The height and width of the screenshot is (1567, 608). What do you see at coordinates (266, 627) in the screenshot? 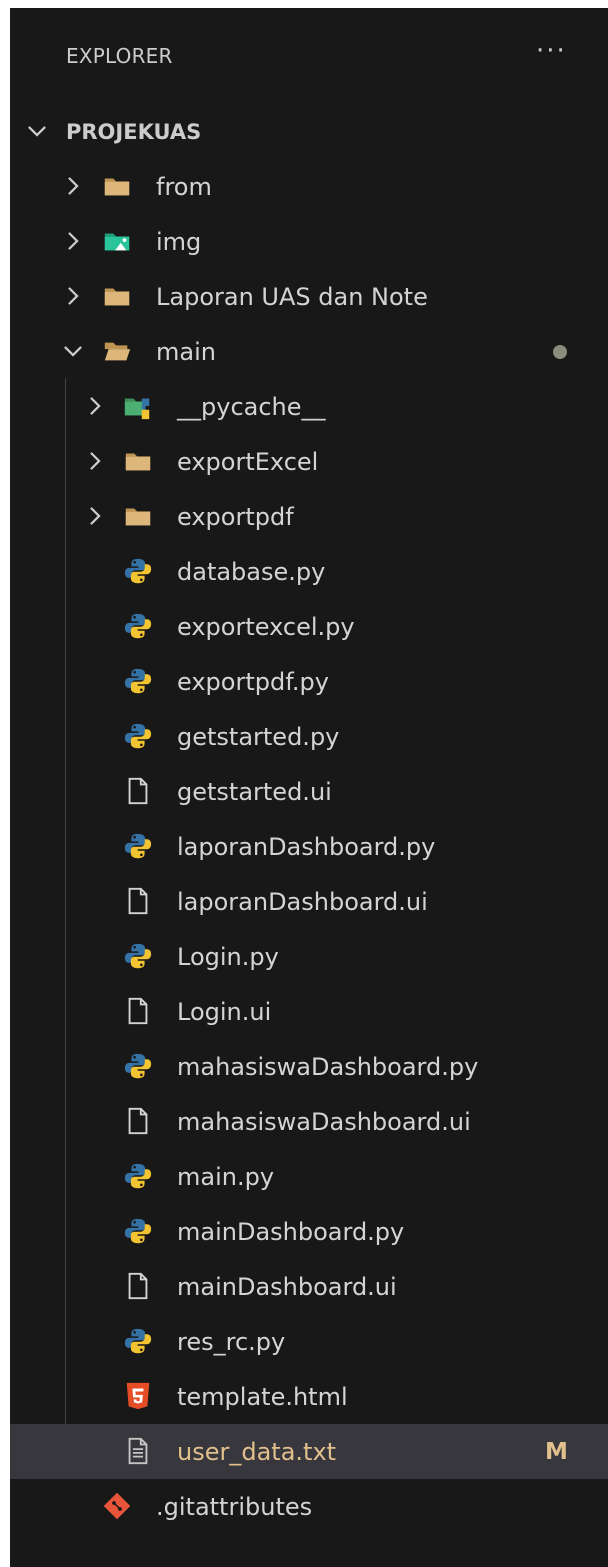
I see `tree-label: exportexcel.py` at bounding box center [266, 627].